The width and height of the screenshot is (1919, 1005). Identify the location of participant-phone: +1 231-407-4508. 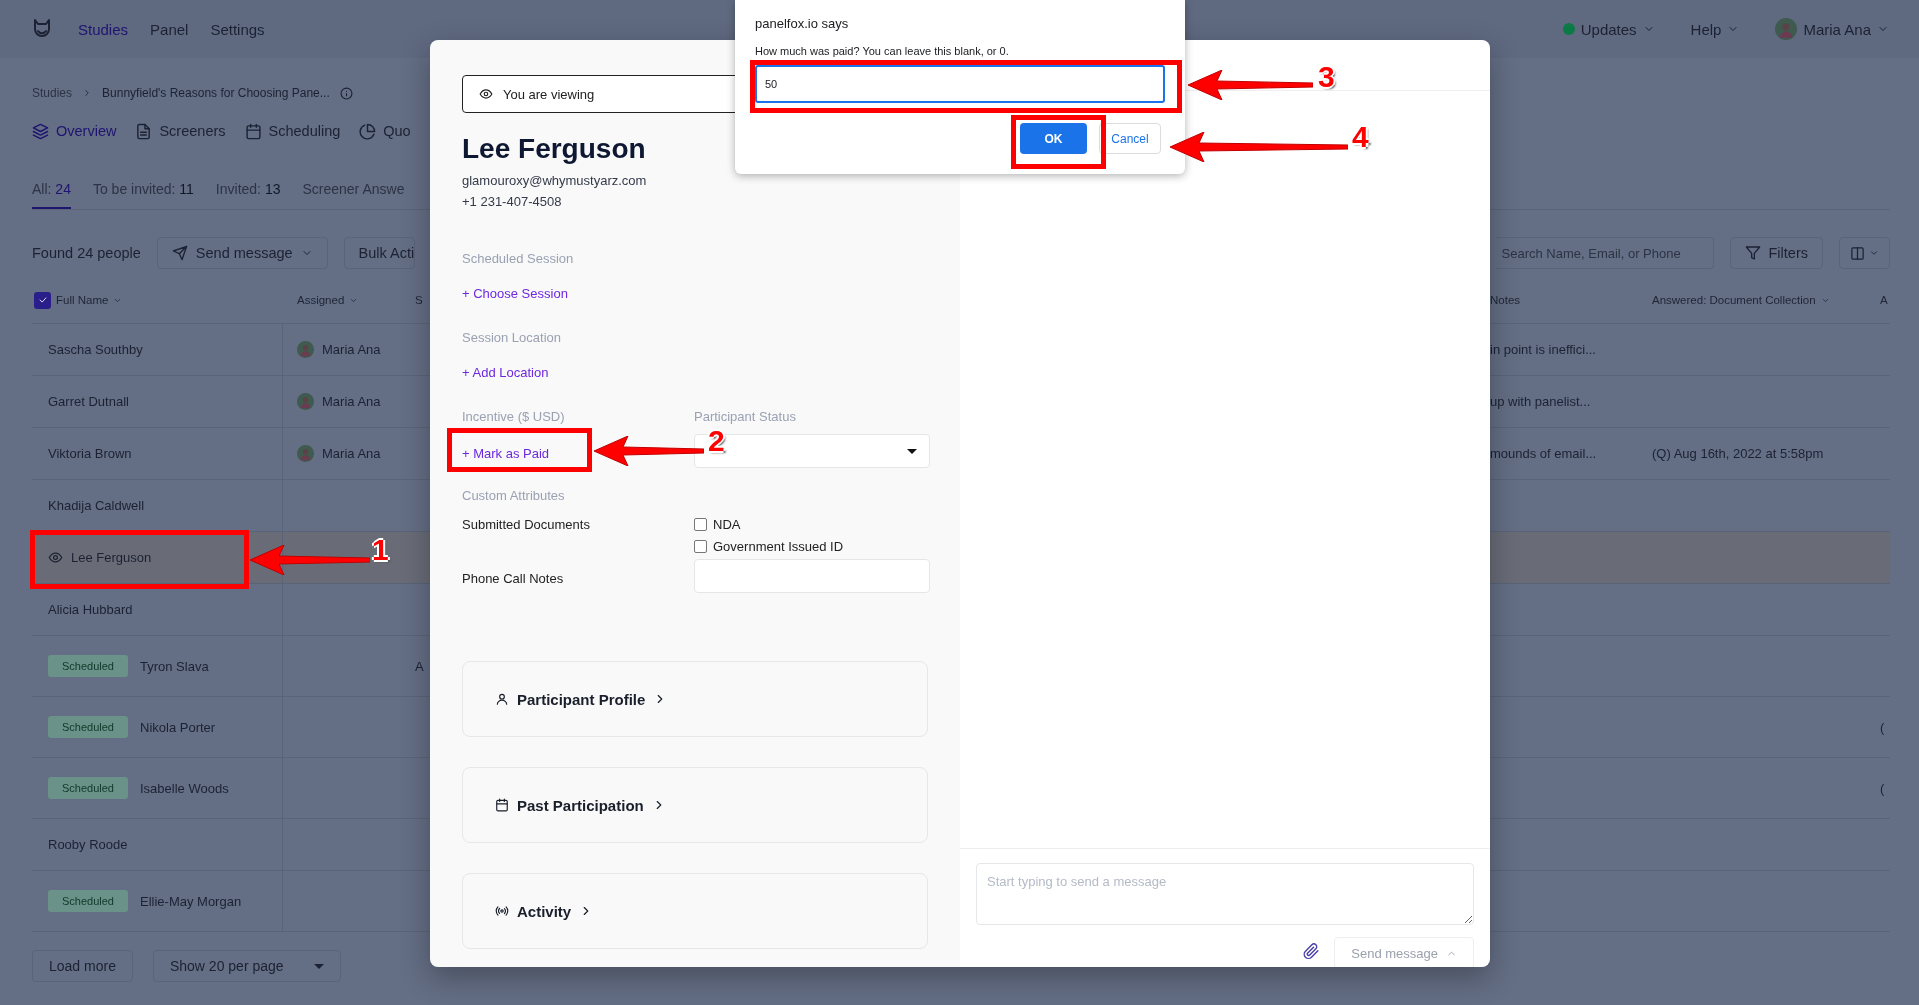
(512, 201).